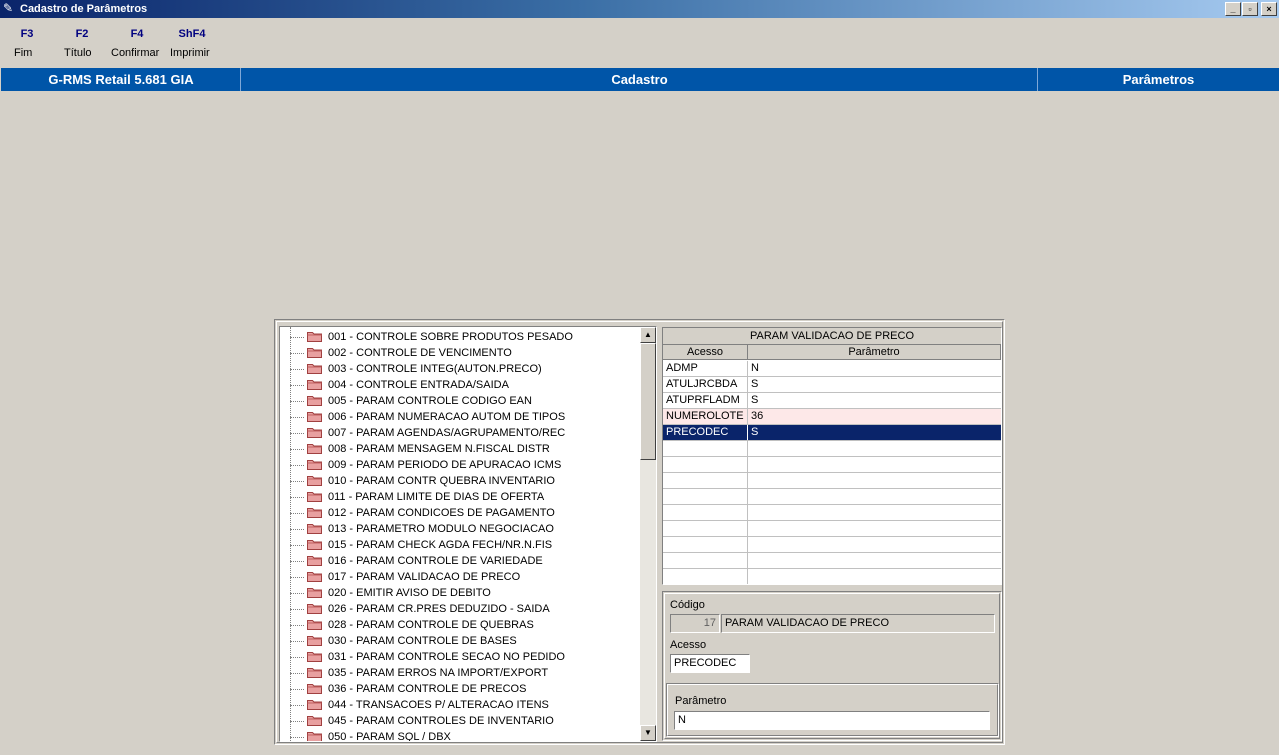 This screenshot has height=755, width=1279. What do you see at coordinates (460, 481) in the screenshot?
I see `tree-item: 010 - PARAM CONTR QUEBRA INVENTARIO` at bounding box center [460, 481].